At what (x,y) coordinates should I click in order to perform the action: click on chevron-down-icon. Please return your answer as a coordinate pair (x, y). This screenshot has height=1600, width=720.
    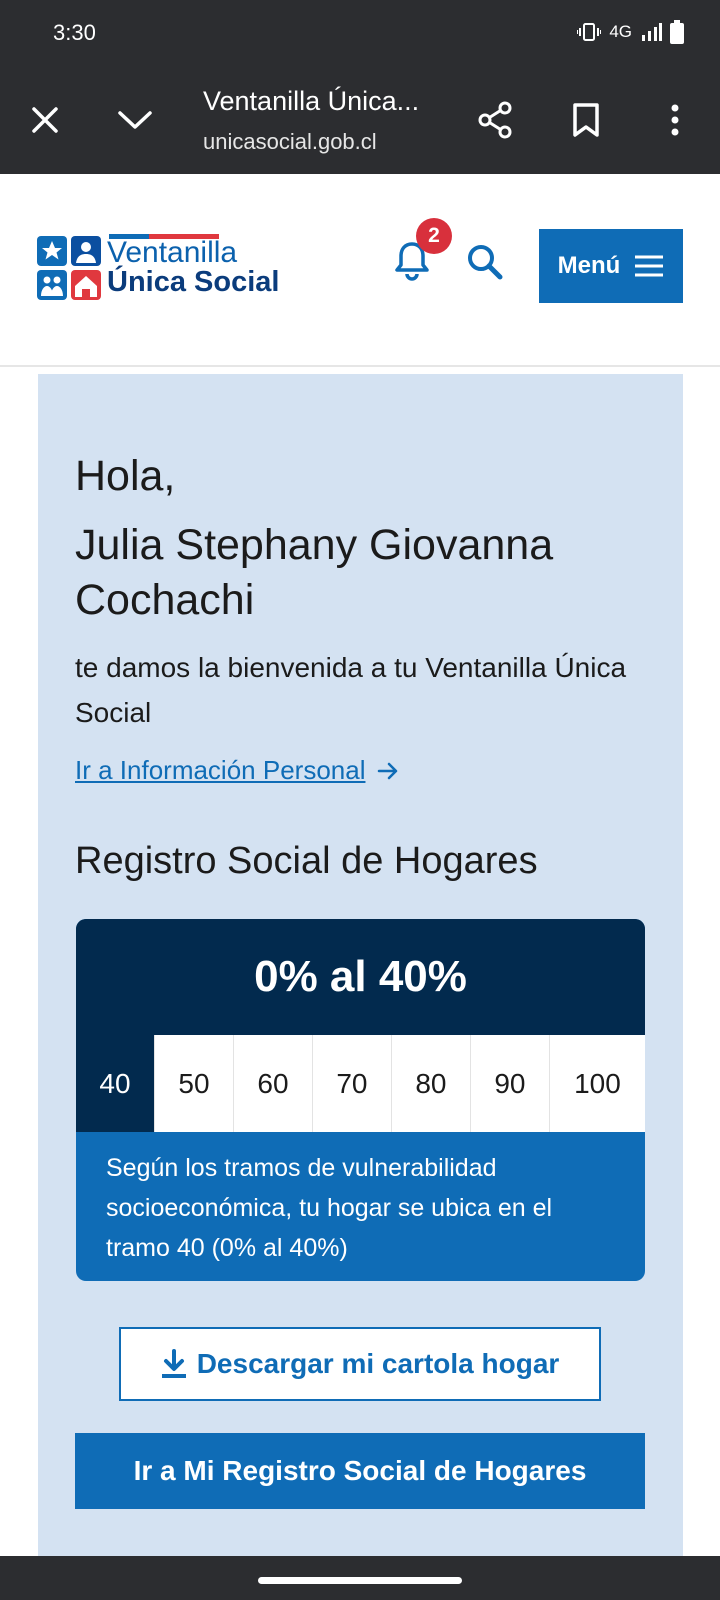
    Looking at the image, I should click on (135, 120).